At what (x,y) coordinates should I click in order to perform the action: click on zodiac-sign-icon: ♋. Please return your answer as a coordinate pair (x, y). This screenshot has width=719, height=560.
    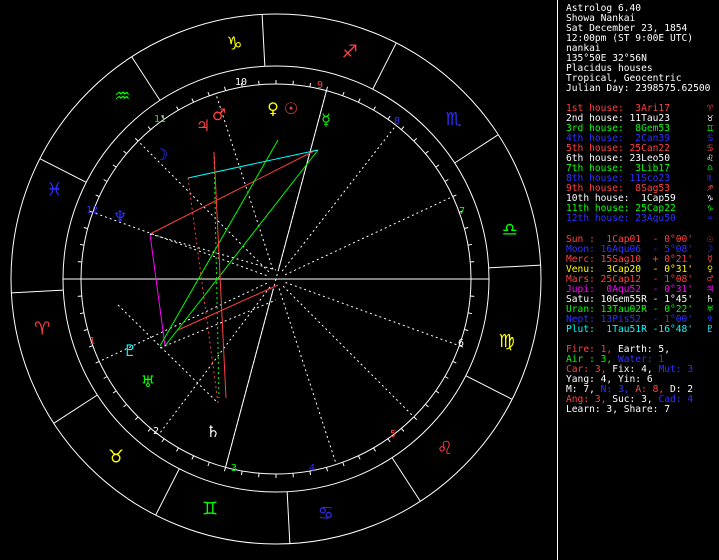
    Looking at the image, I should click on (326, 513).